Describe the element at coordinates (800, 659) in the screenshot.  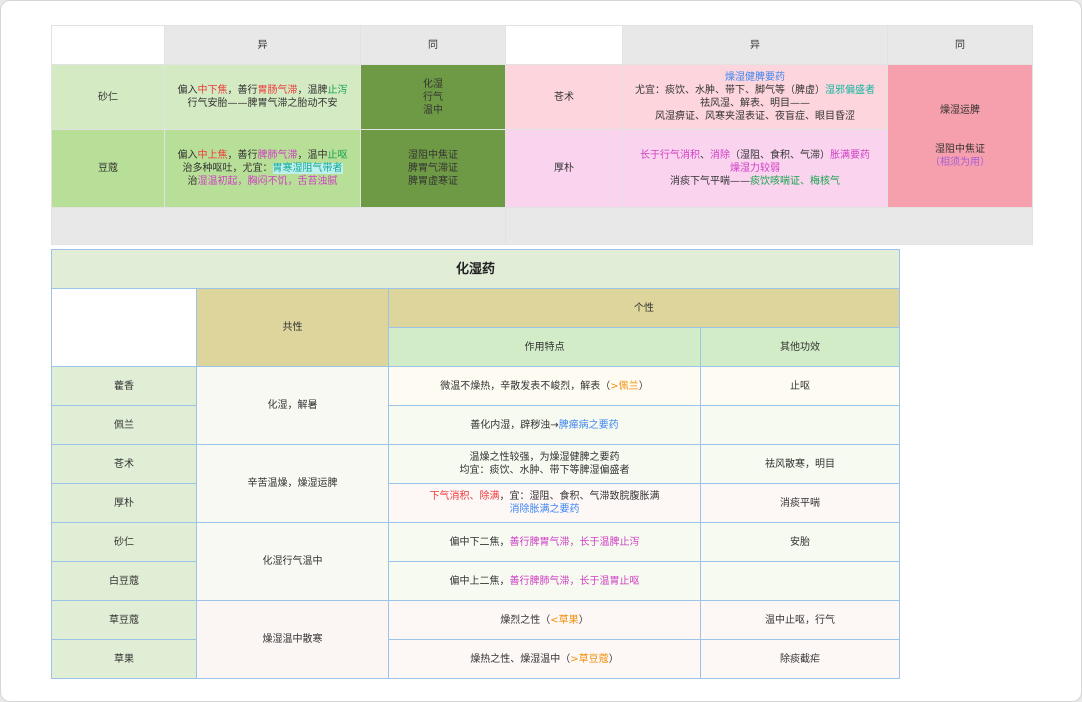
I see `other-cell: 除痰截疟` at that location.